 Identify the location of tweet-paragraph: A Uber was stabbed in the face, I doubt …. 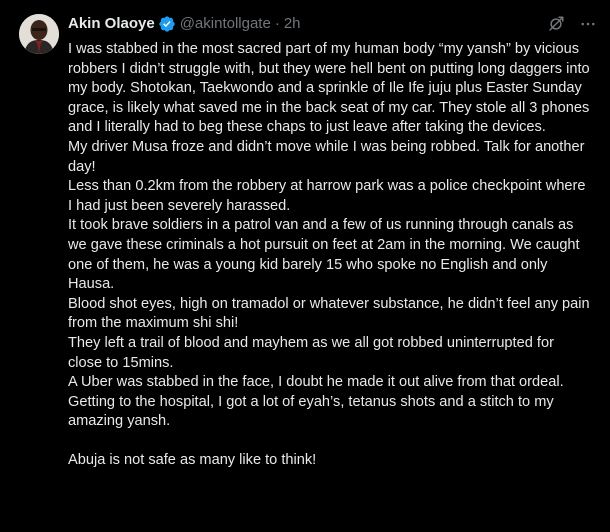
(316, 382).